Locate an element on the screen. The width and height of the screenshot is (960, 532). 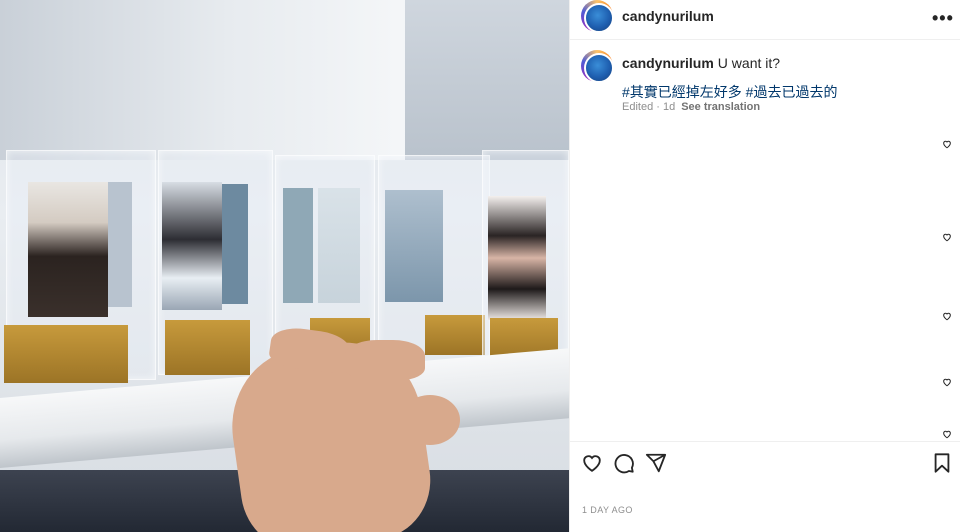
caption-meta: Edited · 1d See translation is located at coordinates (691, 107).